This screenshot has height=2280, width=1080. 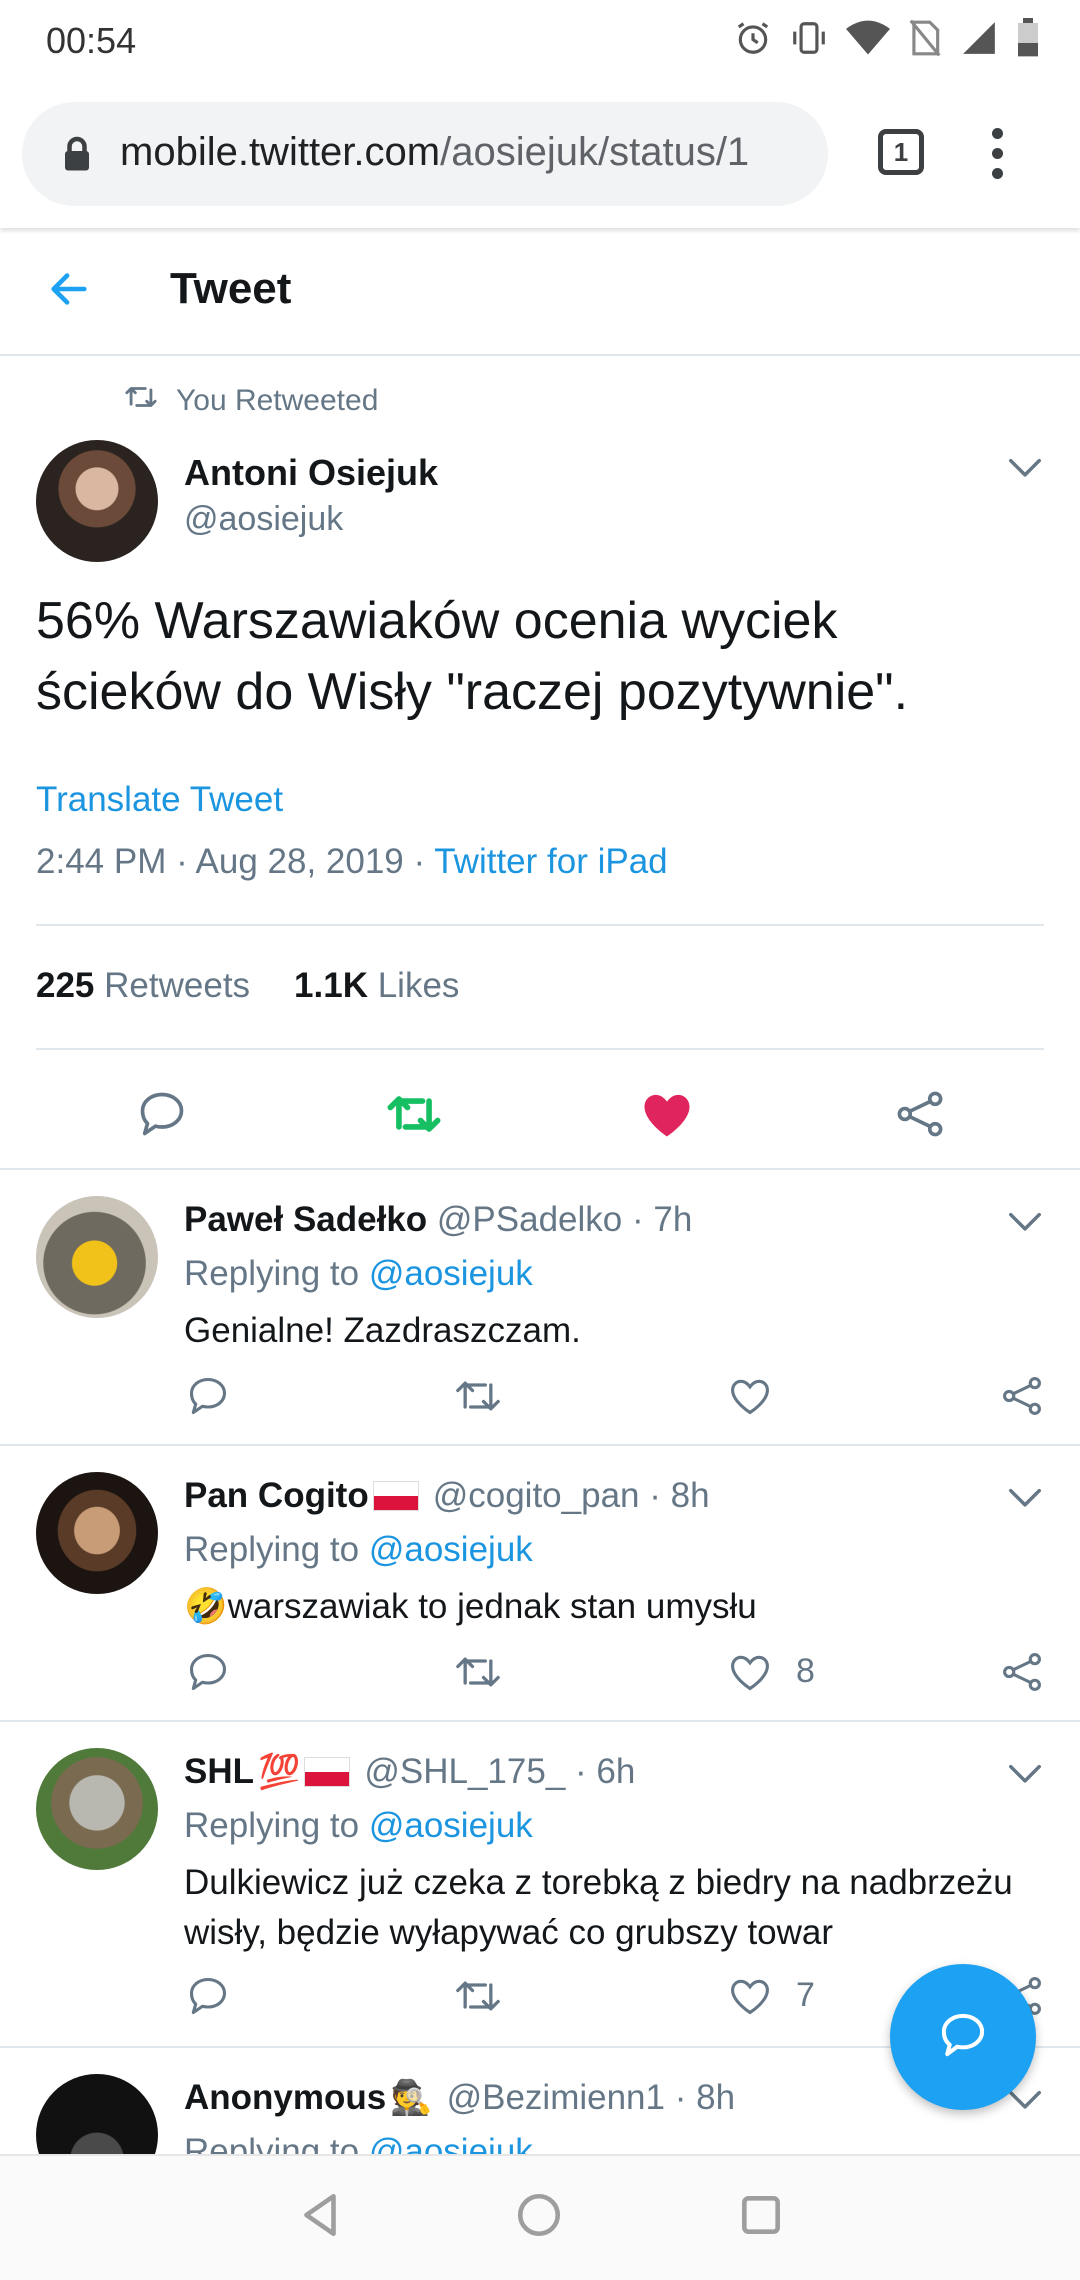 What do you see at coordinates (901, 152) in the screenshot?
I see `tab-switcher-button: 1` at bounding box center [901, 152].